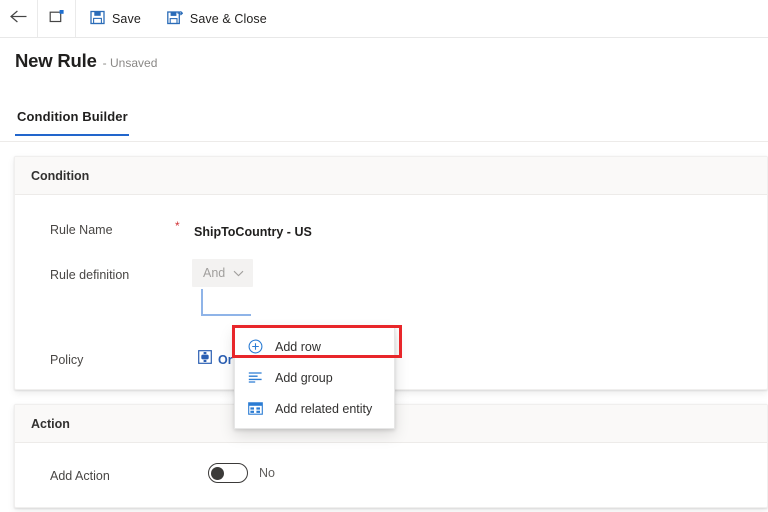 This screenshot has width=768, height=512. I want to click on add-action-toggle-wrap: No, so click(241, 473).